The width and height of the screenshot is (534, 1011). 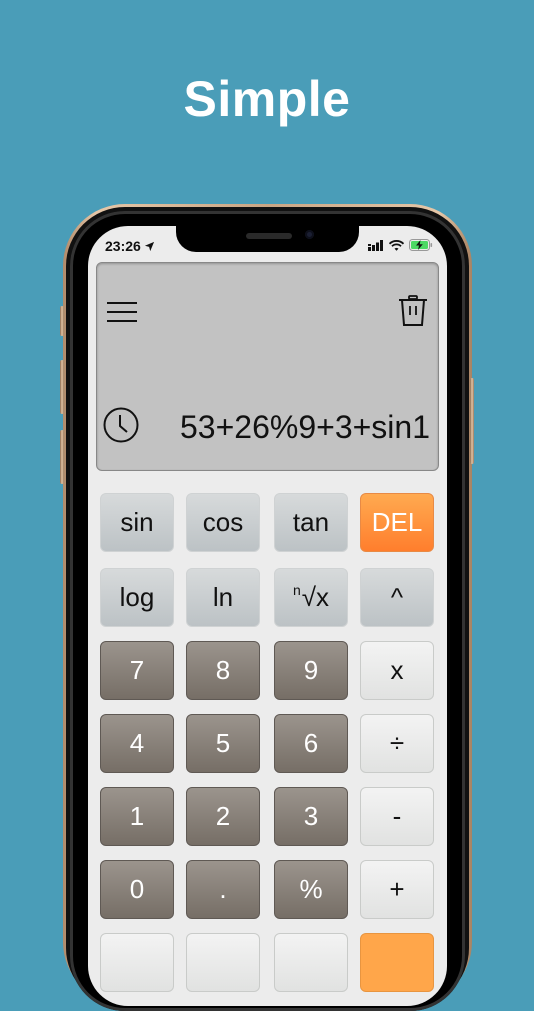 I want to click on key-label: ÷, so click(x=397, y=743).